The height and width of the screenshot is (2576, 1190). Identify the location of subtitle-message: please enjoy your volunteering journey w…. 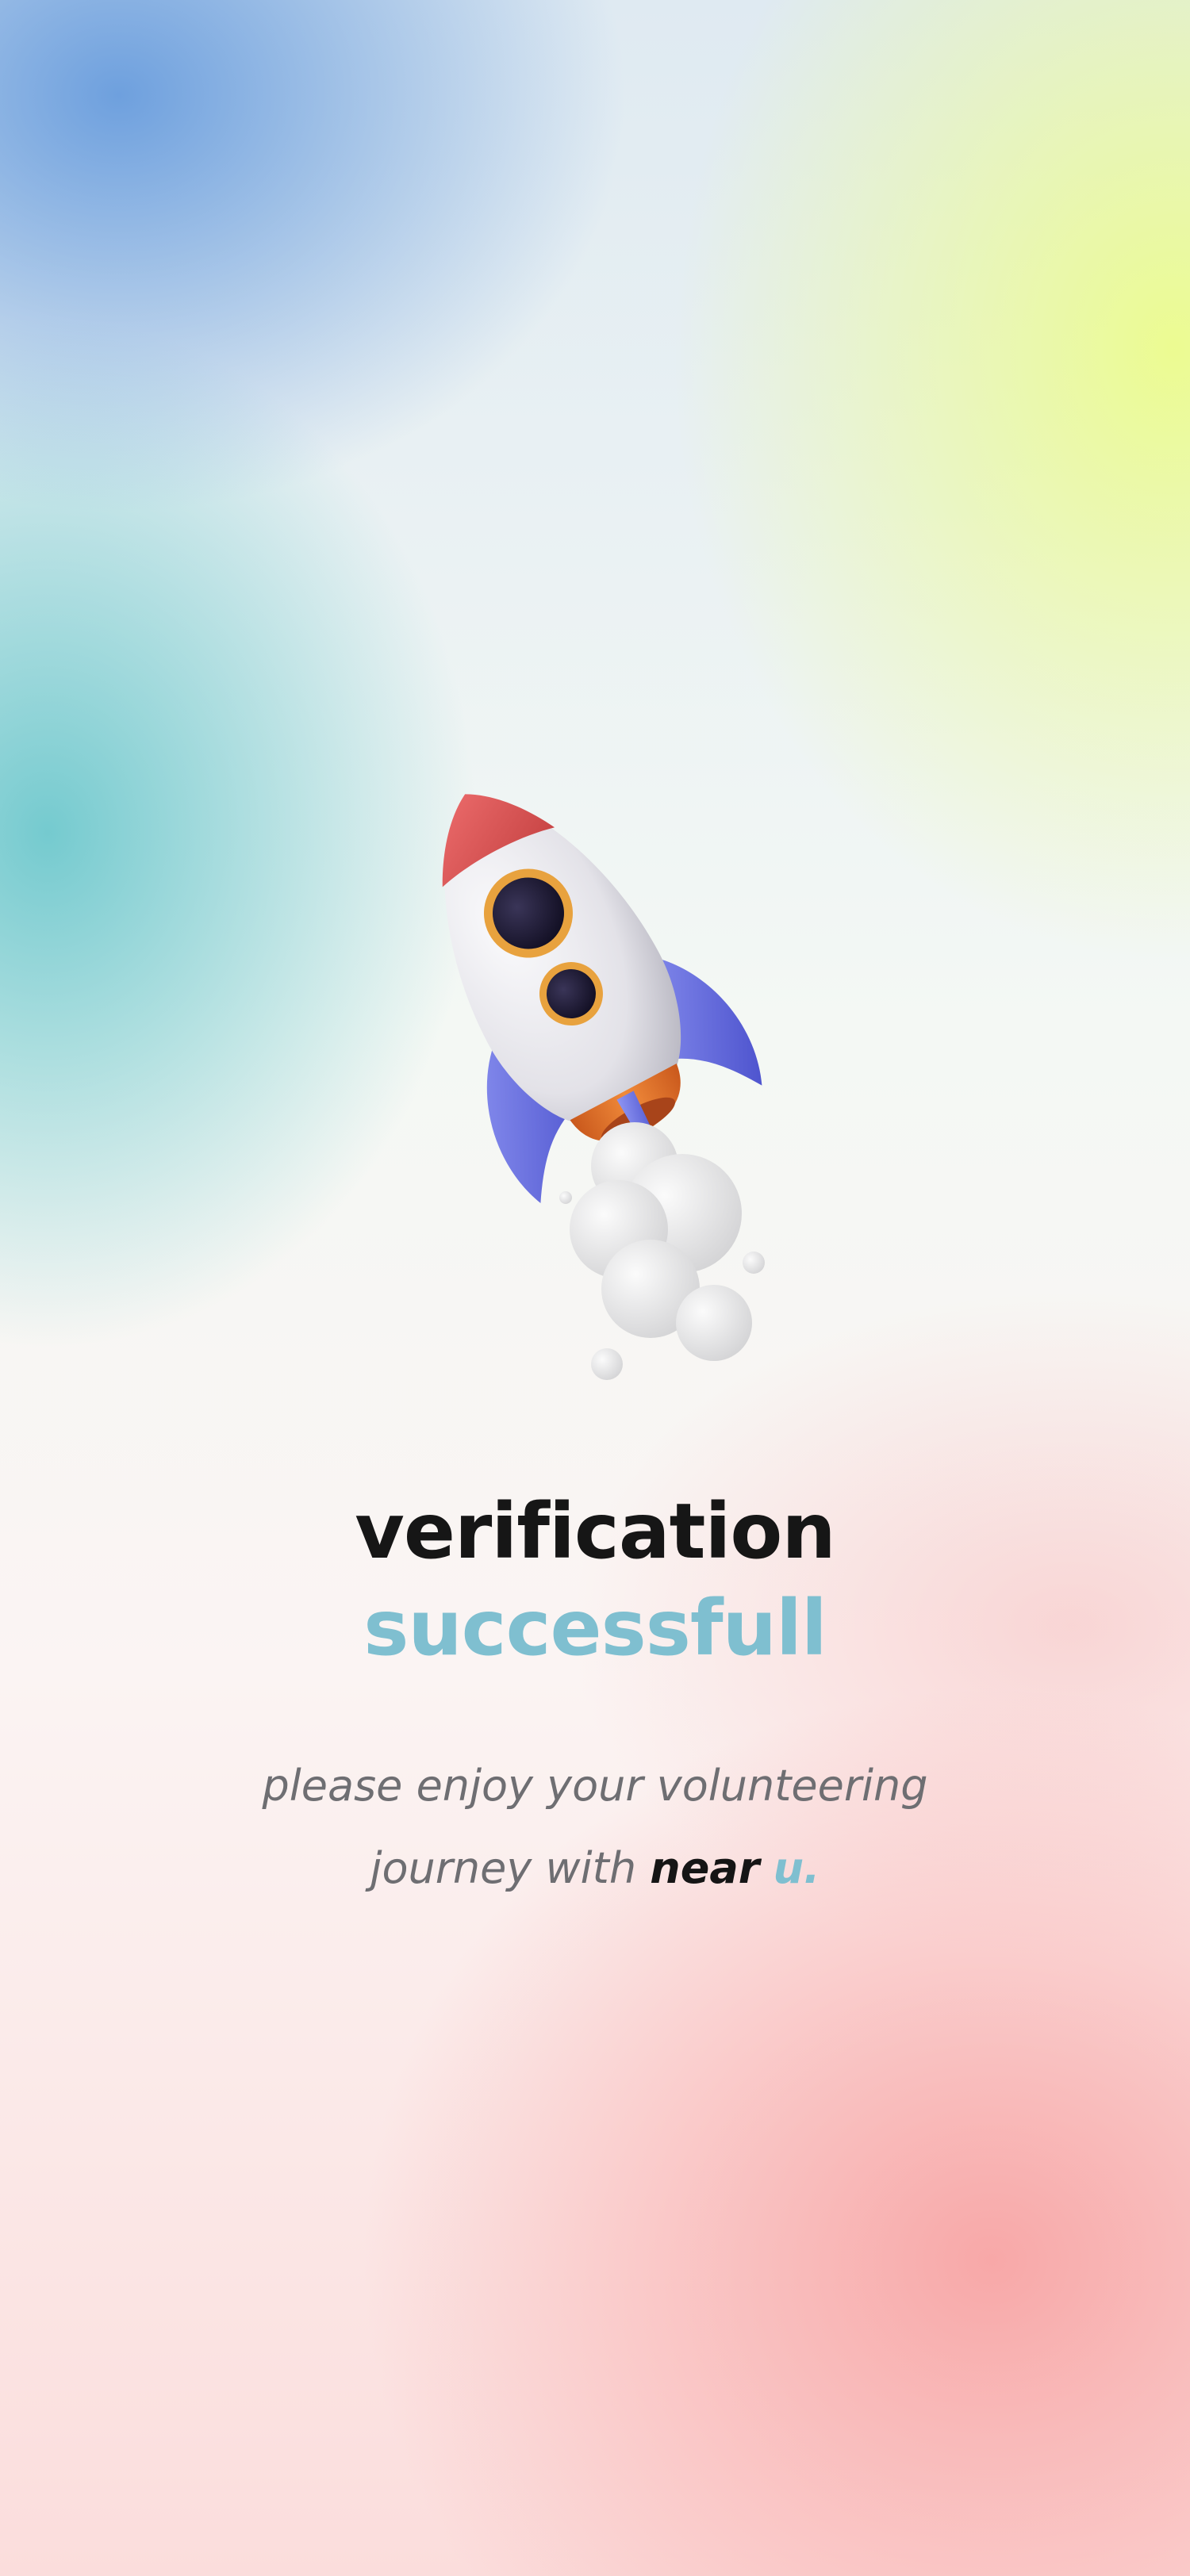
(595, 1827).